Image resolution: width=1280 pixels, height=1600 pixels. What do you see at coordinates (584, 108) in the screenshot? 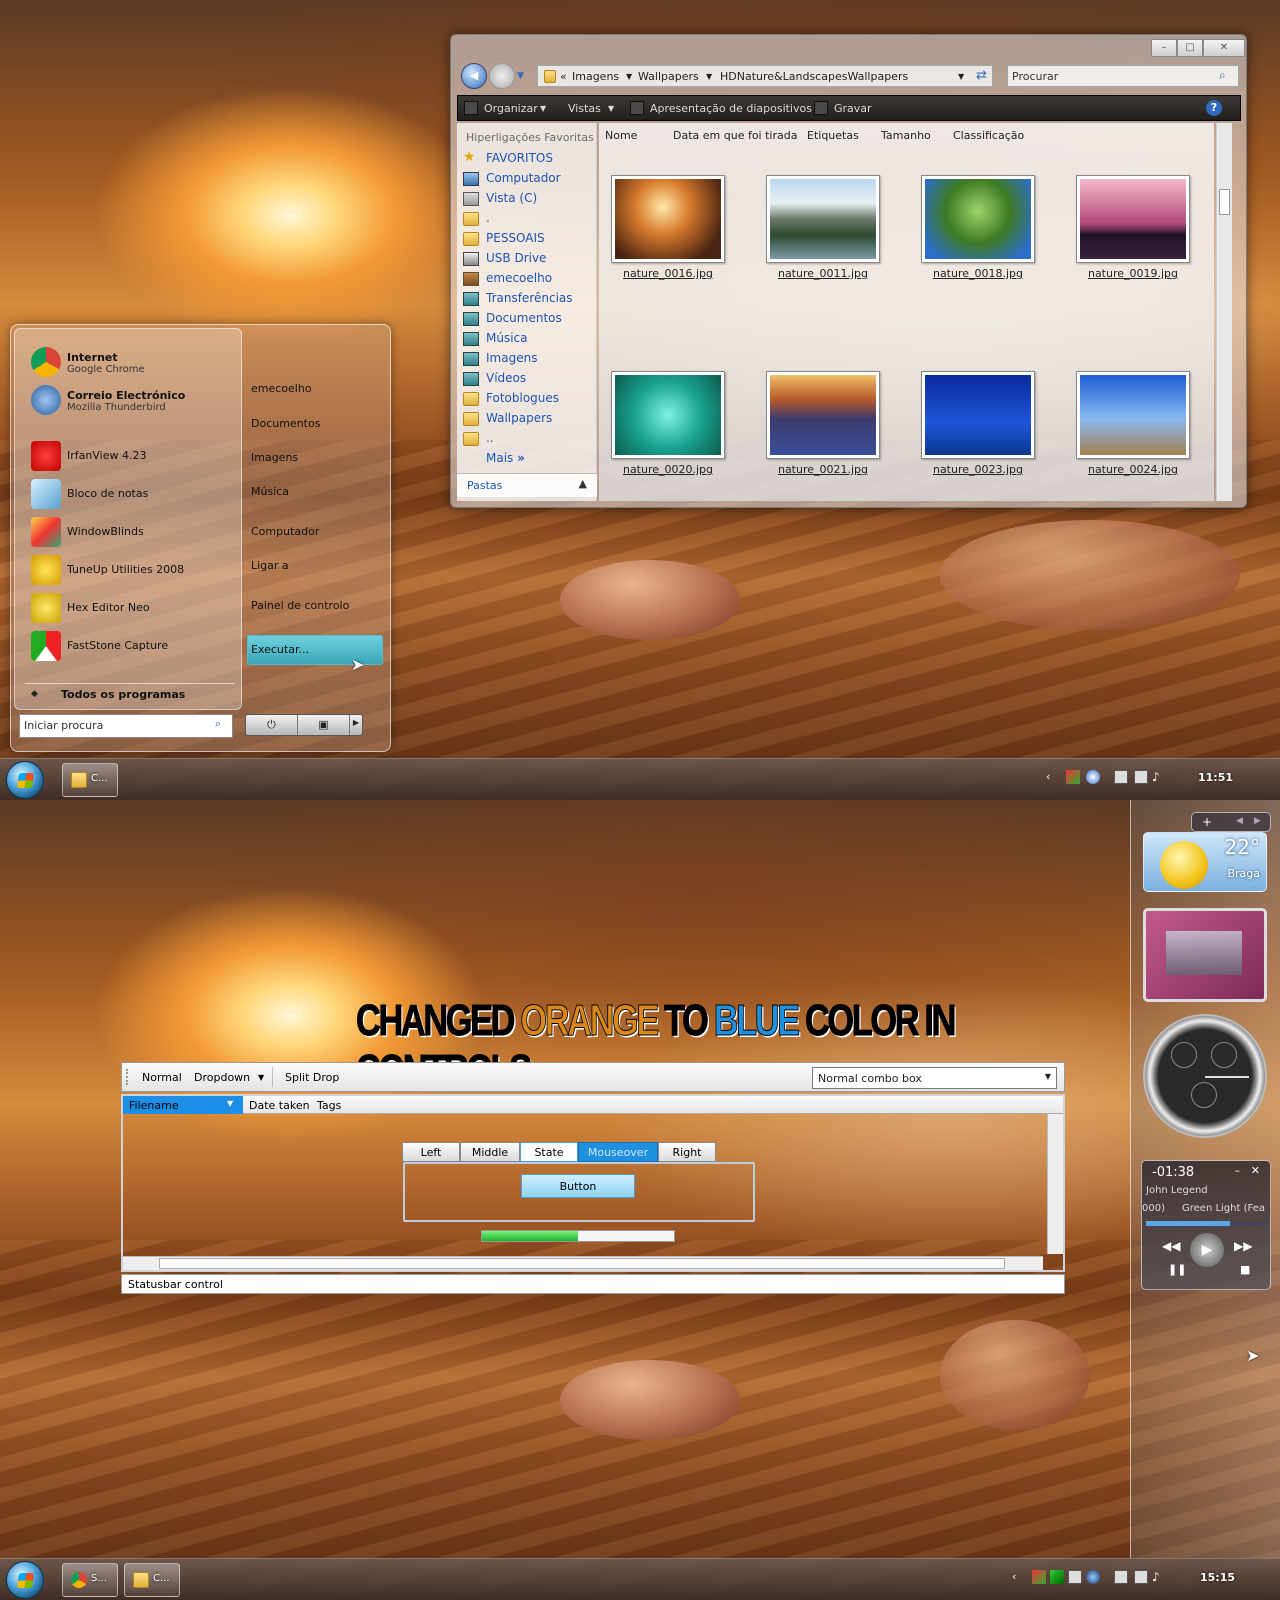
I see `views-button: Vistas` at bounding box center [584, 108].